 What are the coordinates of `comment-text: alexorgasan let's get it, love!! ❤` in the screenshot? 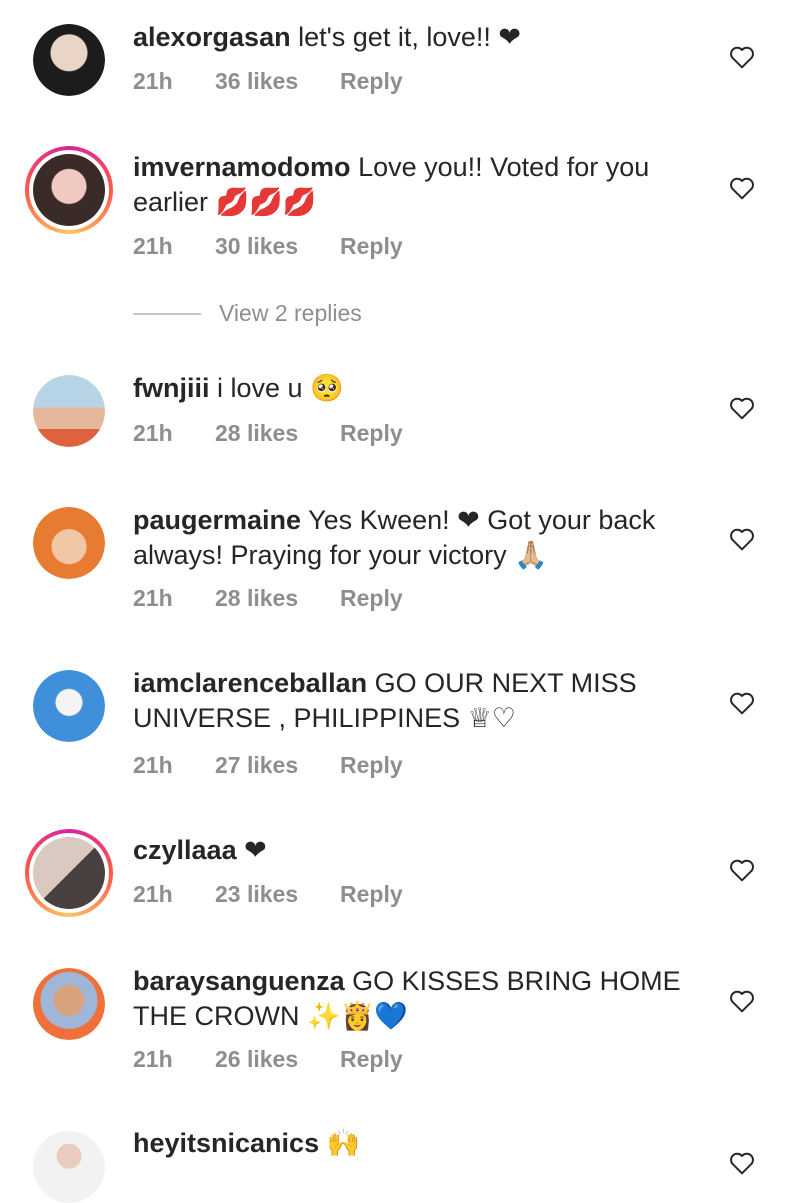 It's located at (418, 37).